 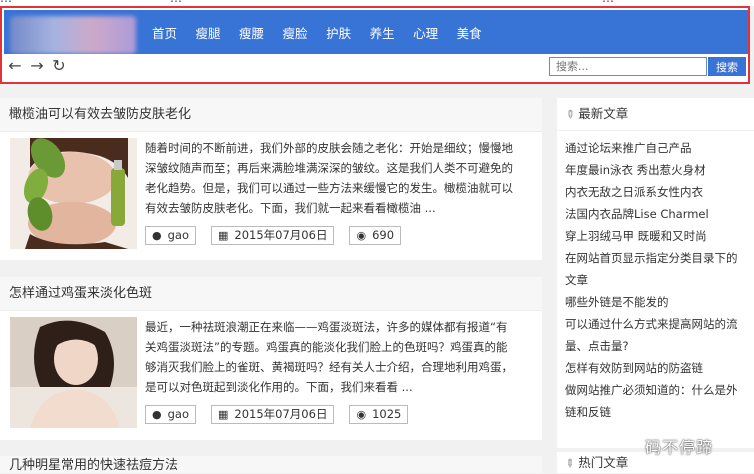 What do you see at coordinates (73, 35) in the screenshot?
I see `site-logo` at bounding box center [73, 35].